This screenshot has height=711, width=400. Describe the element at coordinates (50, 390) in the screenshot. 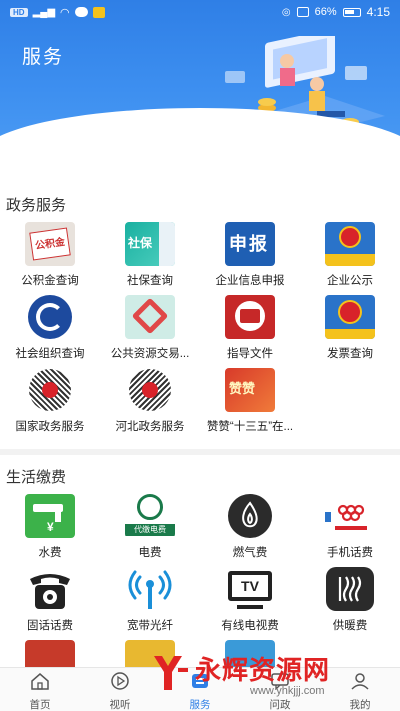

I see `national-gov-qr-icon` at that location.